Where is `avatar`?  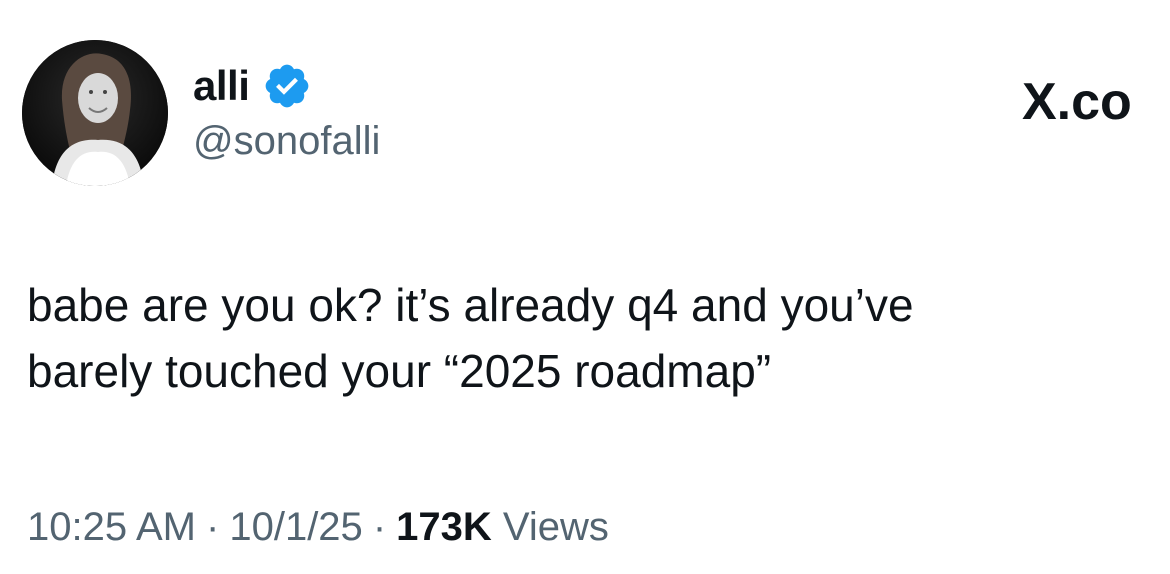
avatar is located at coordinates (95, 113).